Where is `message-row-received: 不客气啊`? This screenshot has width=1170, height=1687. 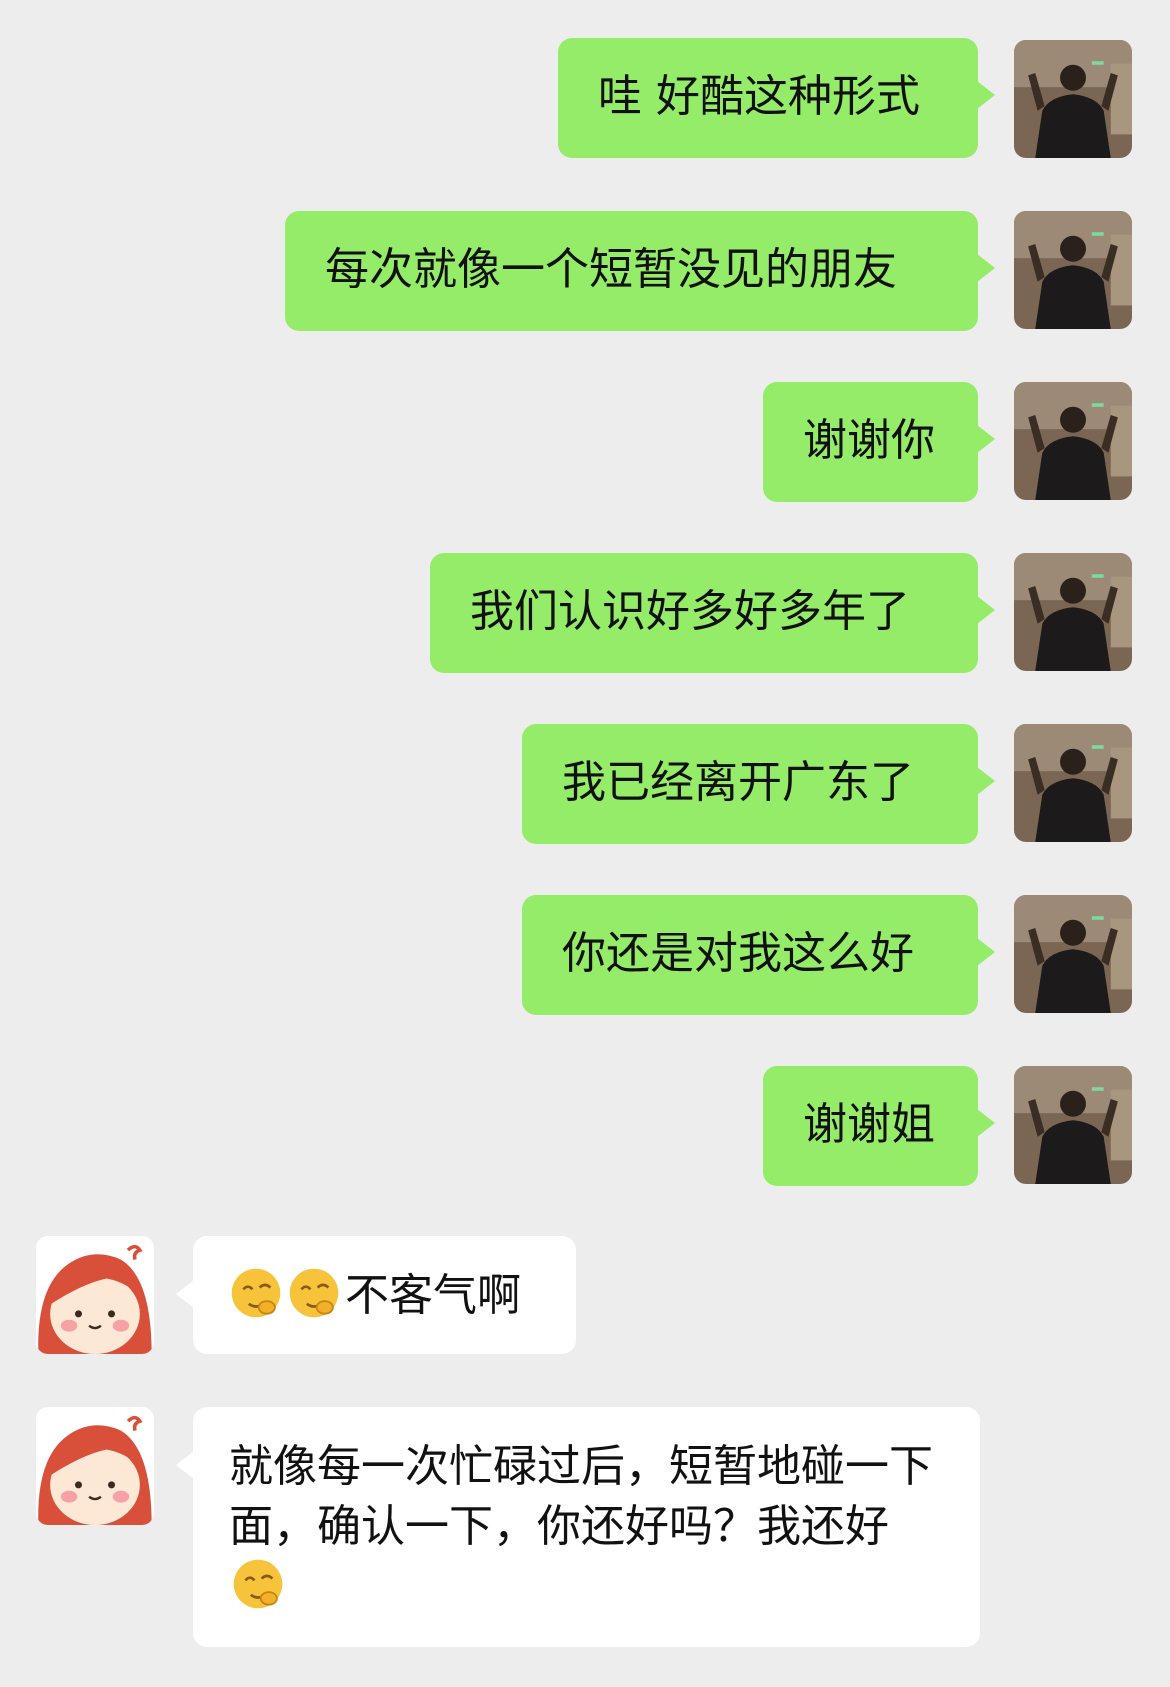
message-row-received: 不客气啊 is located at coordinates (585, 1296).